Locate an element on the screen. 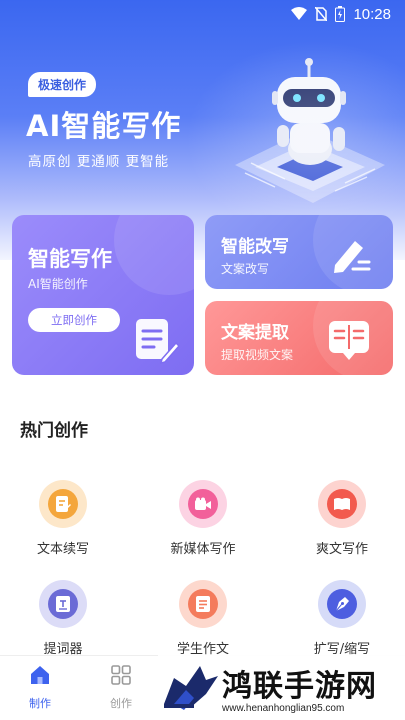 This screenshot has height=720, width=405. pen-nib-icon is located at coordinates (342, 604).